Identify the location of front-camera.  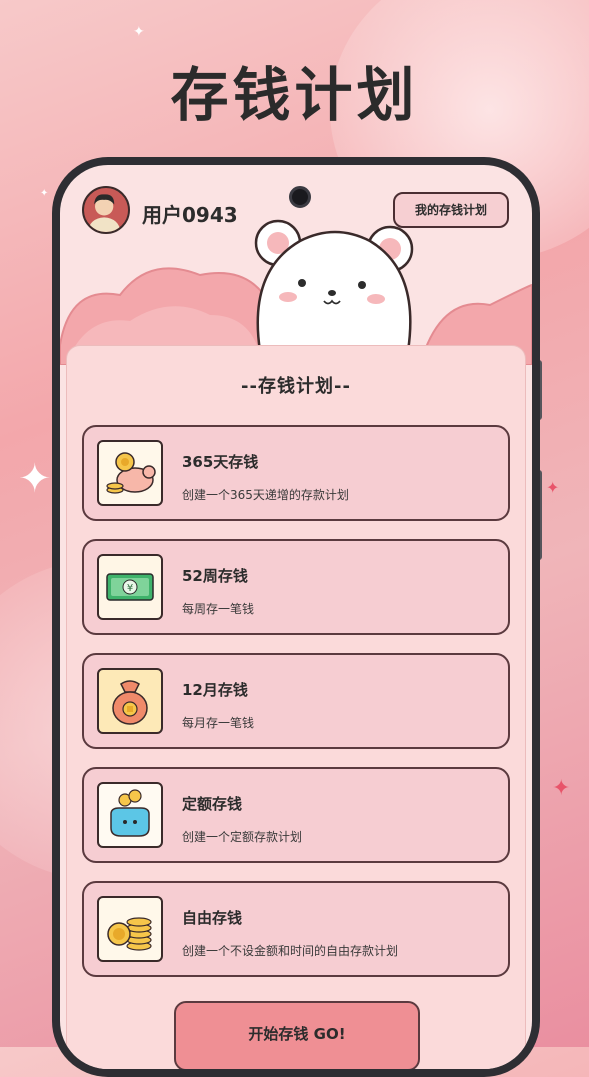
(300, 197).